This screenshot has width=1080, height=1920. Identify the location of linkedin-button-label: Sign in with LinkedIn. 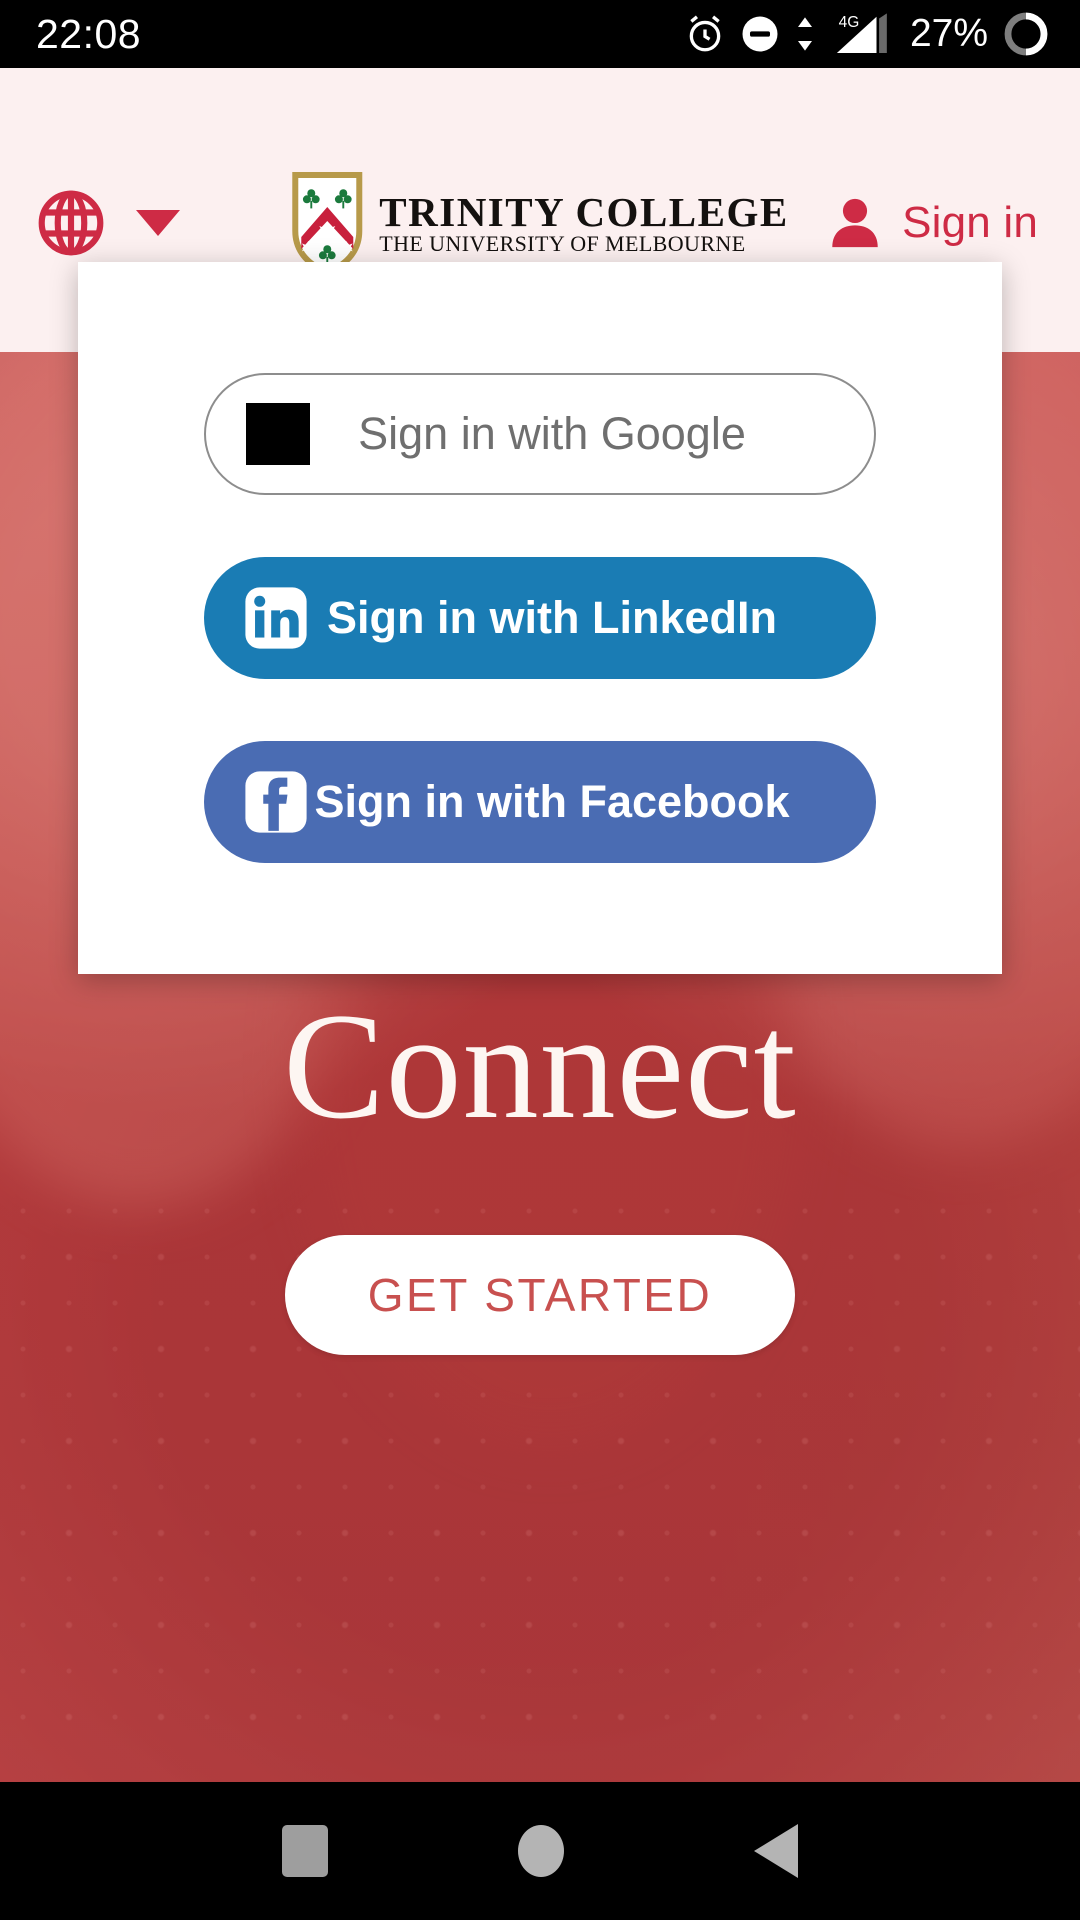
(552, 617).